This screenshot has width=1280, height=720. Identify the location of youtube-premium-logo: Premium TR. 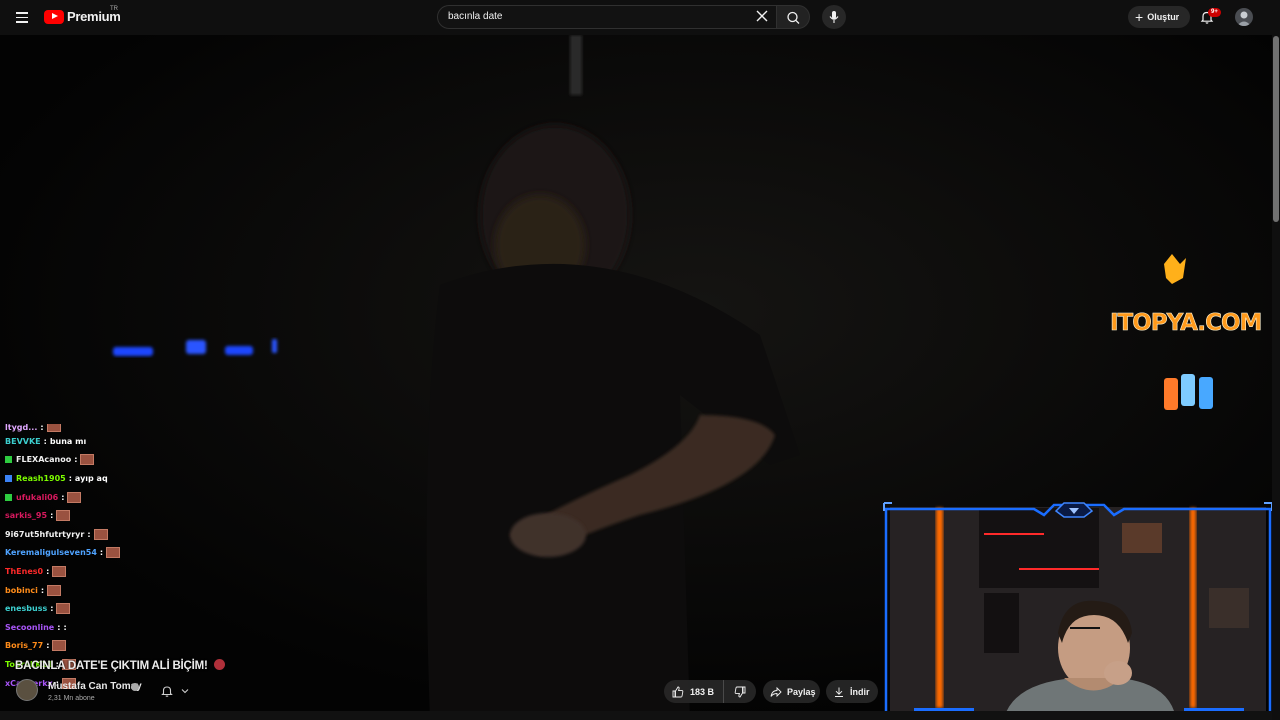
(82, 15).